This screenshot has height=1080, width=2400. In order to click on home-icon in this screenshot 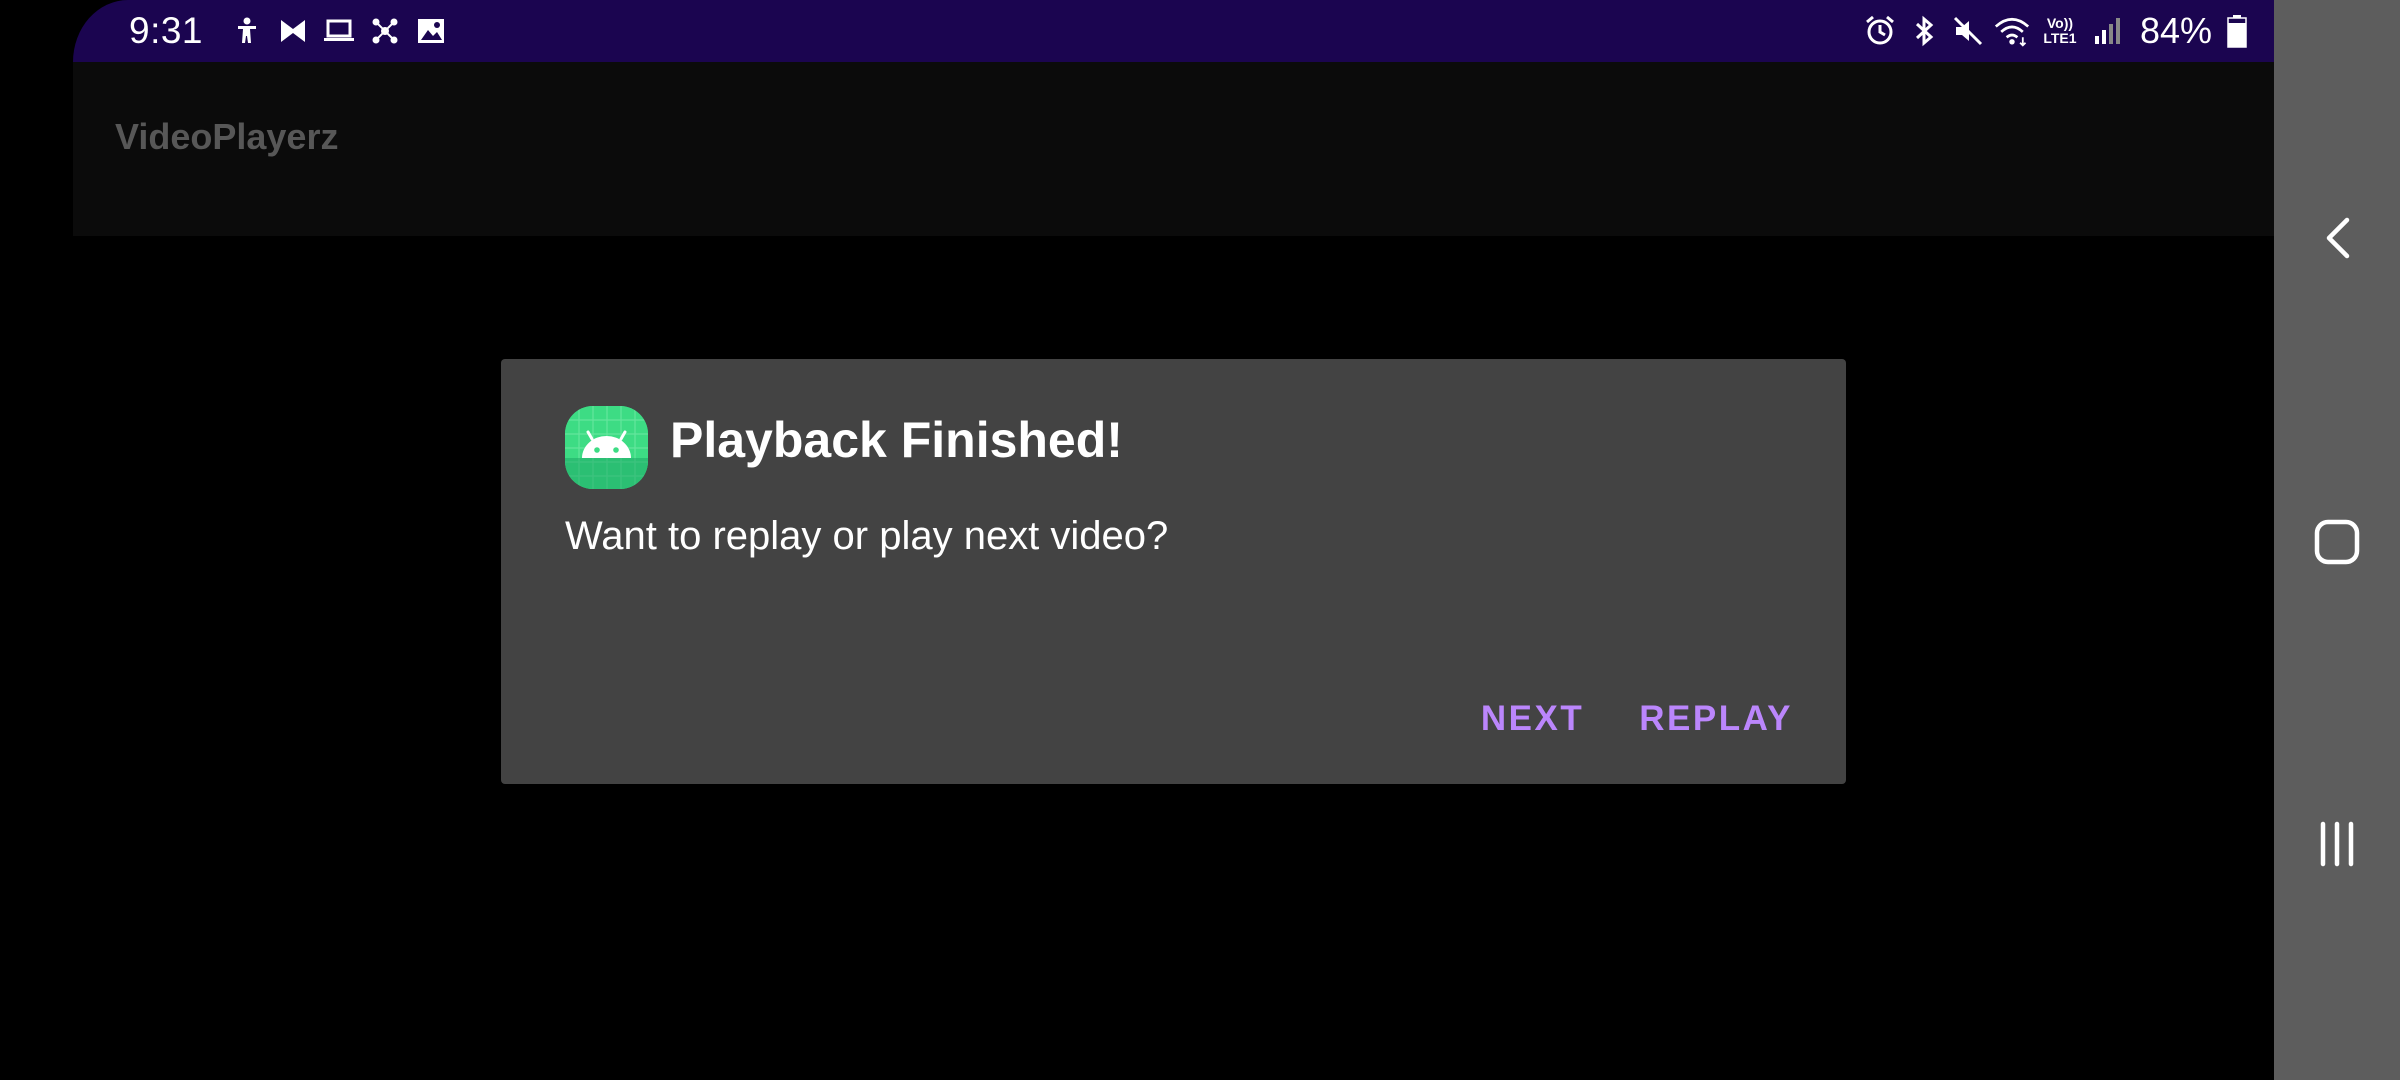, I will do `click(2337, 544)`.